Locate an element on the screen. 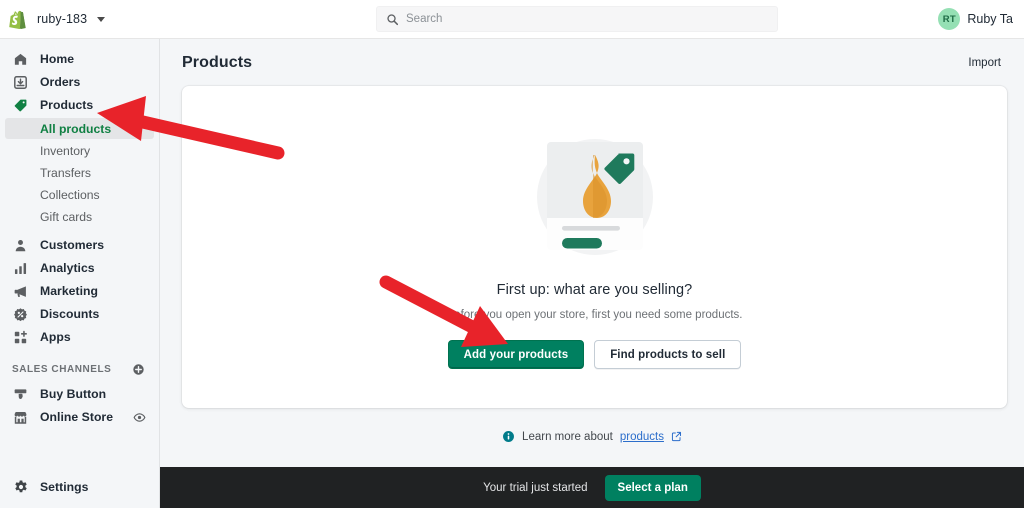  find-products-to-sell-button: Find products to sell is located at coordinates (668, 354).